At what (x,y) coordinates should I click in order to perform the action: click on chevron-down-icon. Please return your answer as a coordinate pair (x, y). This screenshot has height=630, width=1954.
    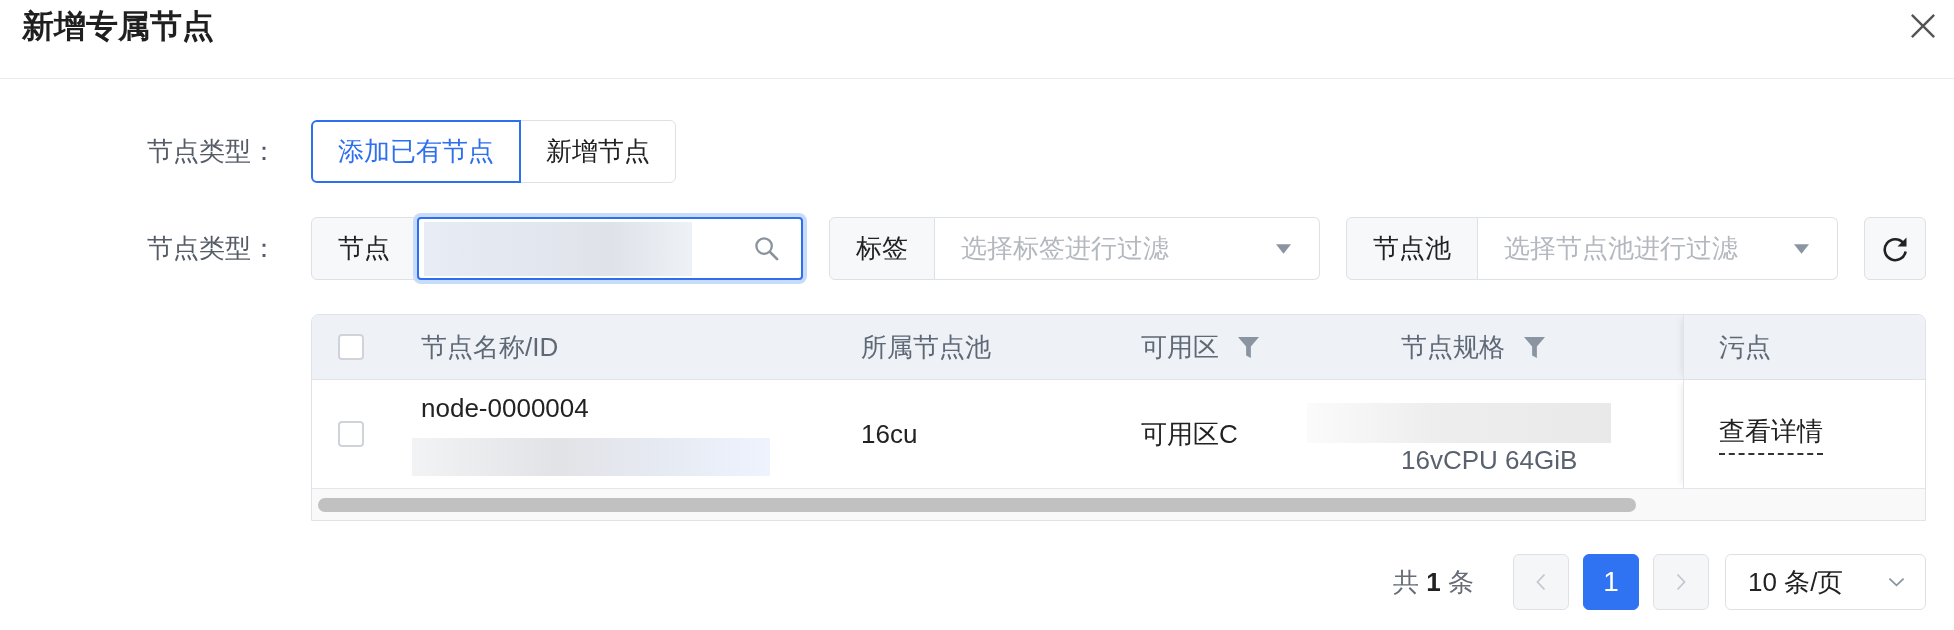
    Looking at the image, I should click on (1896, 582).